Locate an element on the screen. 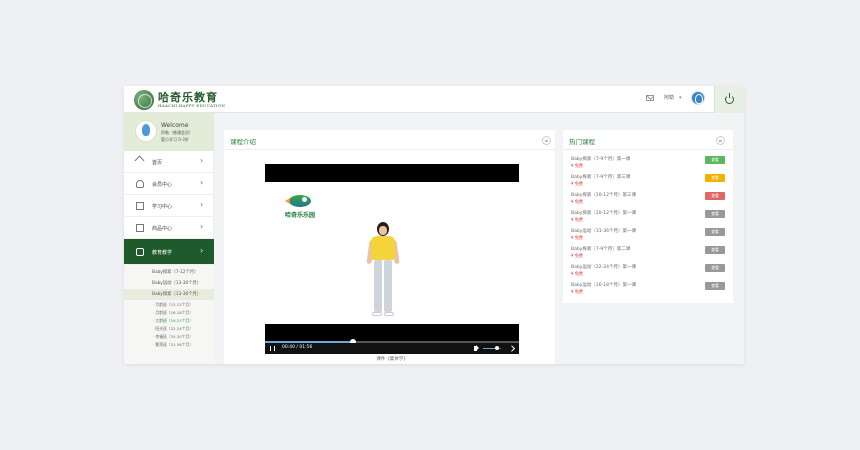 The image size is (860, 450). subnav-child: · 月龄班（16-18个月） is located at coordinates (169, 313).